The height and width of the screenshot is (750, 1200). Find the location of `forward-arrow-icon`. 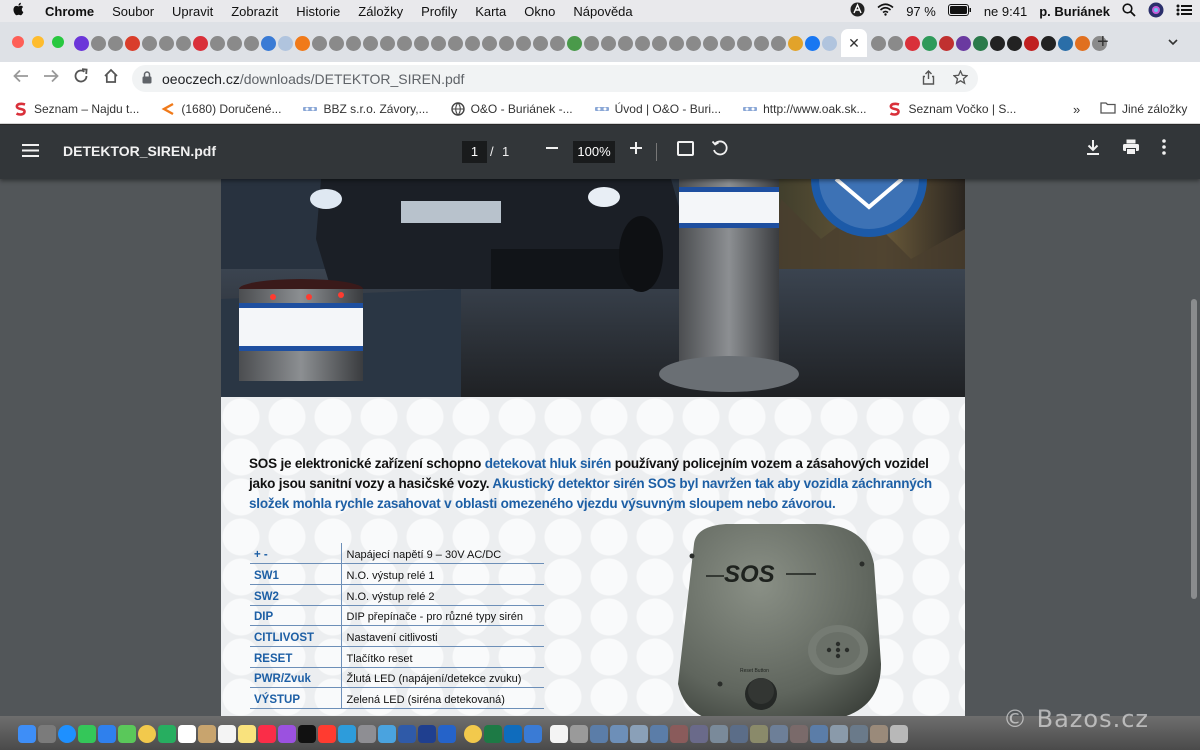

forward-arrow-icon is located at coordinates (51, 78).